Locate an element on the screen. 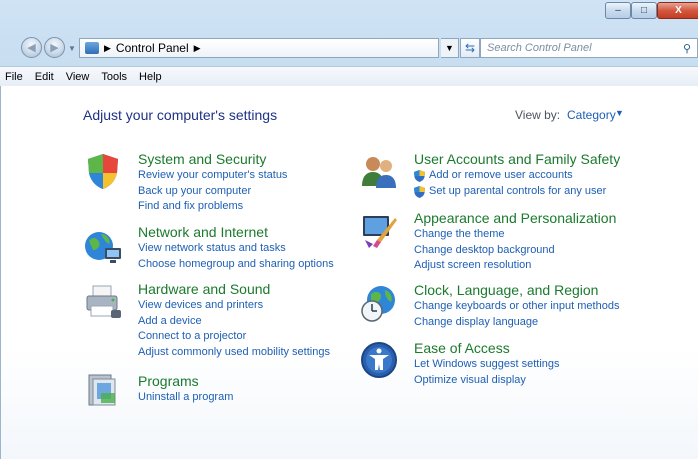  control-panel-icon is located at coordinates (92, 48).